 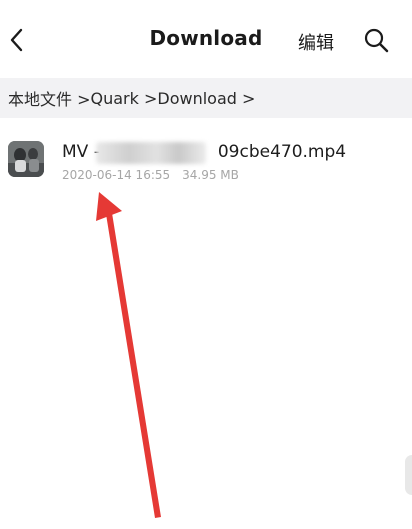 I want to click on file-meta: 2020-06-14 16:55 34.95 MB, so click(x=150, y=175).